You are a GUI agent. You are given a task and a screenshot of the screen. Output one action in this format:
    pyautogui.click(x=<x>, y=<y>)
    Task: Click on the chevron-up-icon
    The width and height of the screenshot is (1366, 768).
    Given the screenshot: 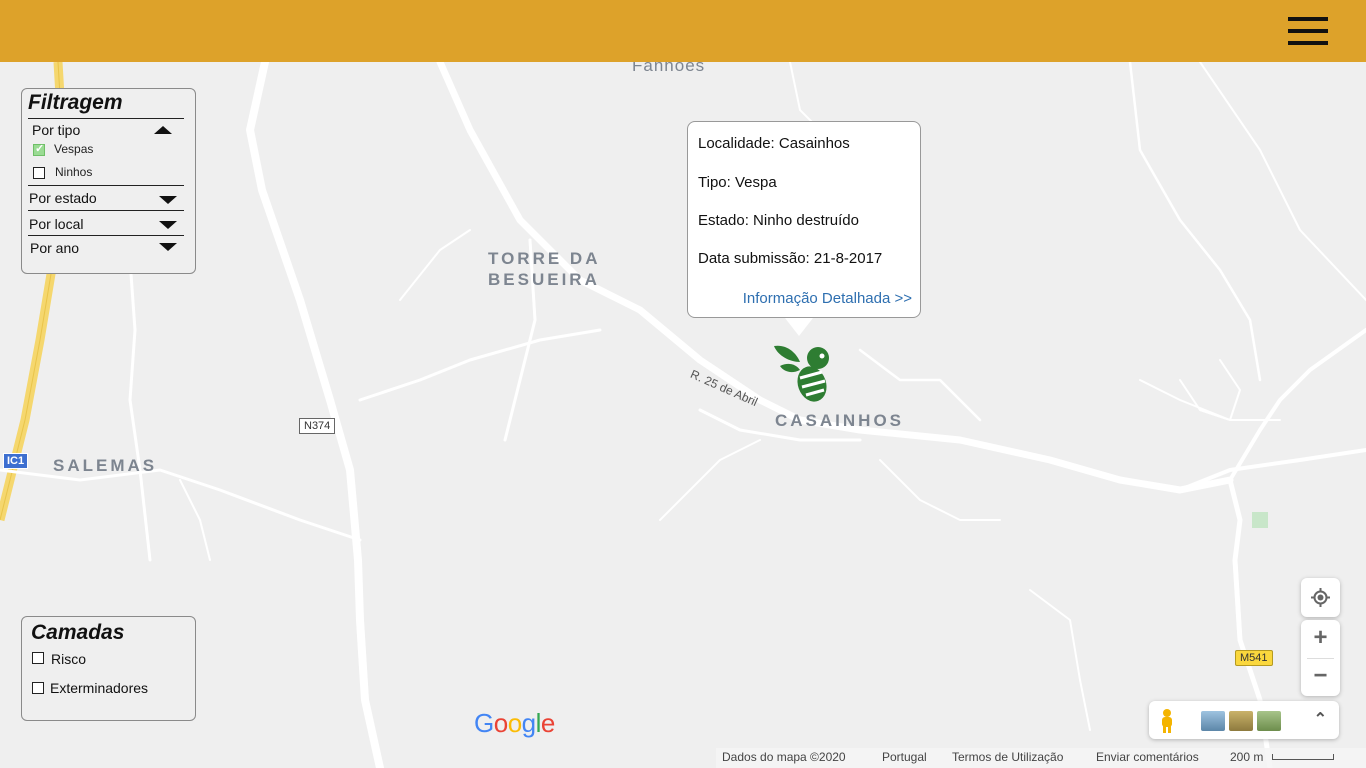 What is the action you would take?
    pyautogui.click(x=163, y=130)
    